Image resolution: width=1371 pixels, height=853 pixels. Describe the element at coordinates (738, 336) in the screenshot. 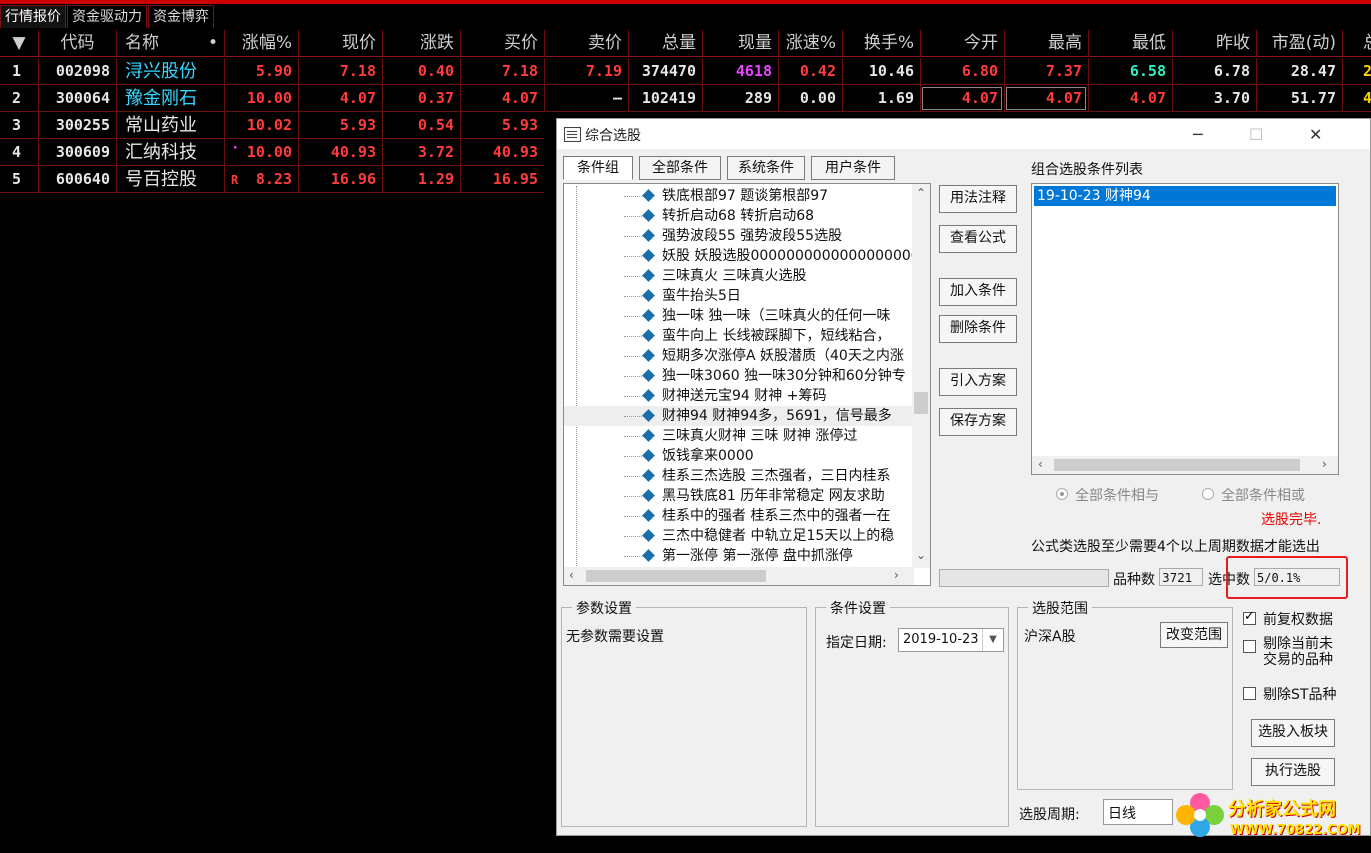

I see `list-item: 蛮牛向上 长线被踩脚下，短线粘合，` at that location.